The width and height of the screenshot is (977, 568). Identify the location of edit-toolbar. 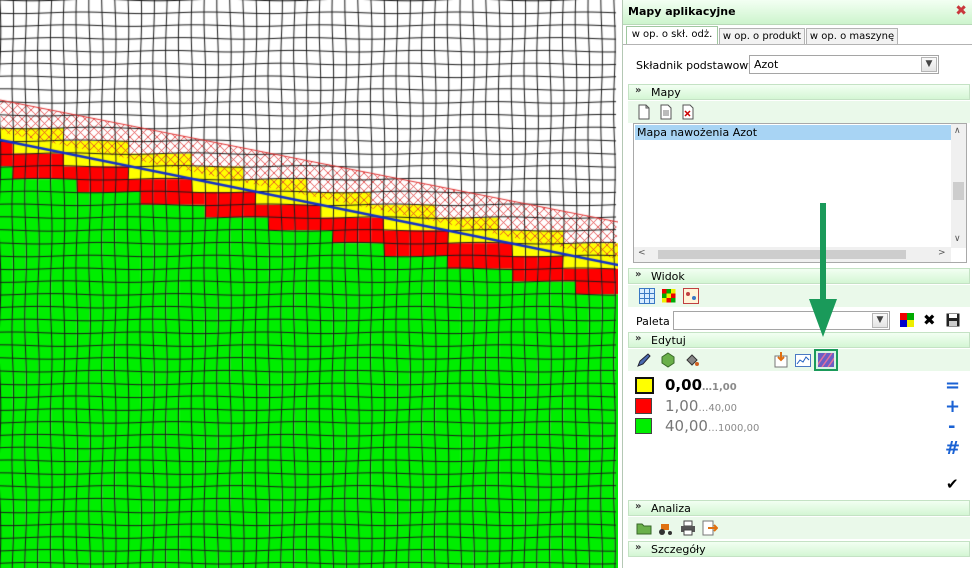
(799, 360).